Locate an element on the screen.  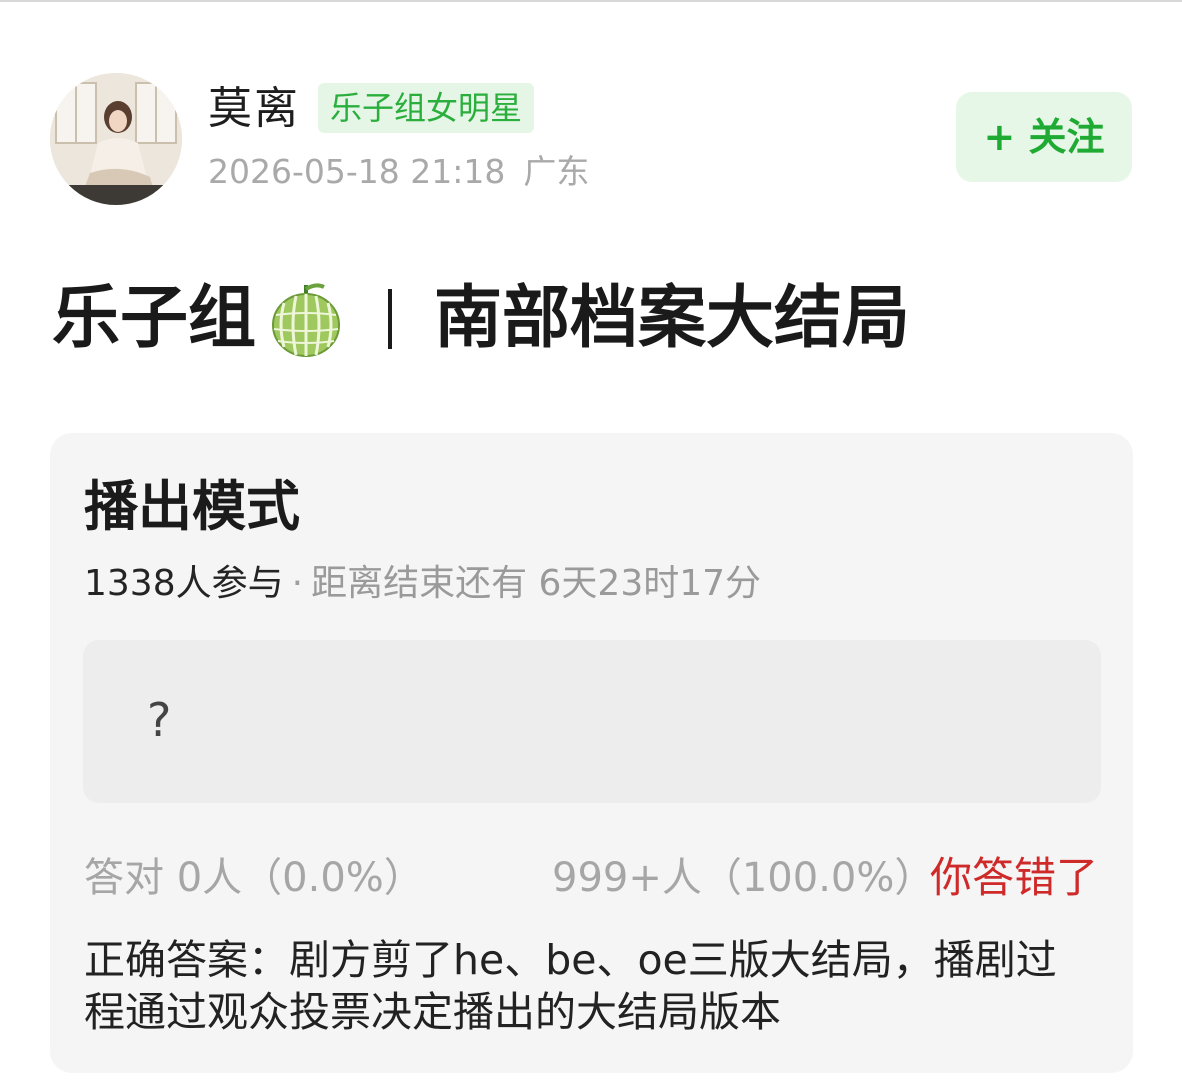
answer-box: ? is located at coordinates (592, 721).